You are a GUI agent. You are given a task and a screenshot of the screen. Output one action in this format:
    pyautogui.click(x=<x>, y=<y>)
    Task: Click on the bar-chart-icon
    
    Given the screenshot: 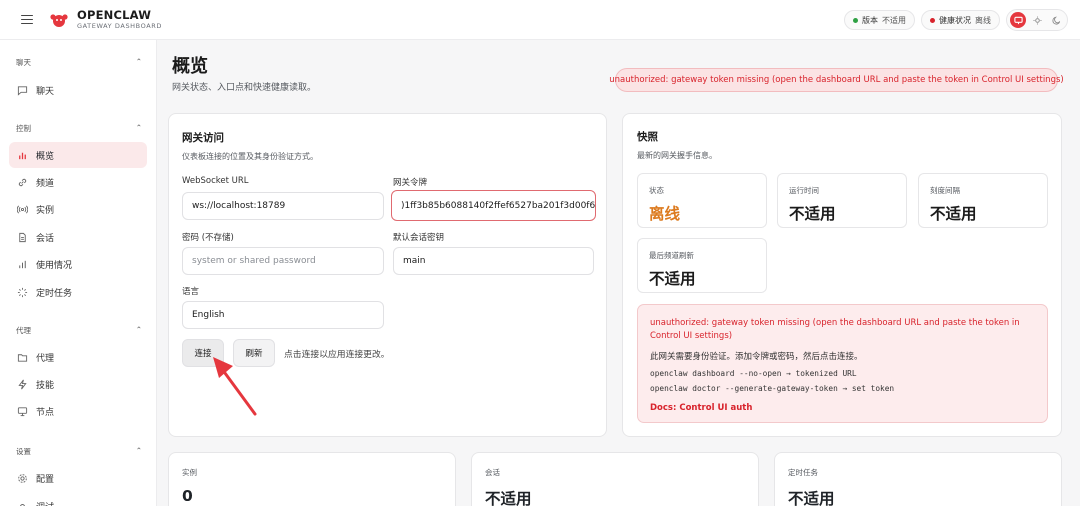 What is the action you would take?
    pyautogui.click(x=22, y=155)
    